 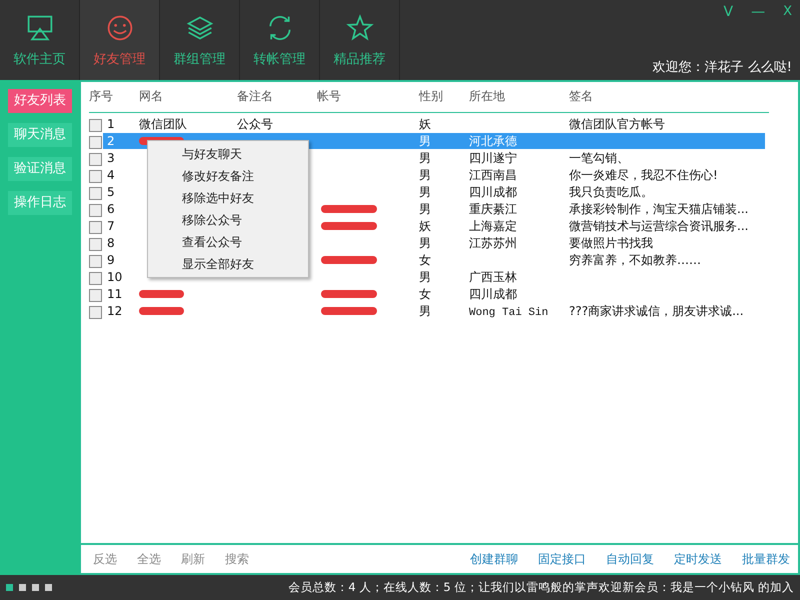 I want to click on toolbar-link: 批量群发, so click(x=766, y=559).